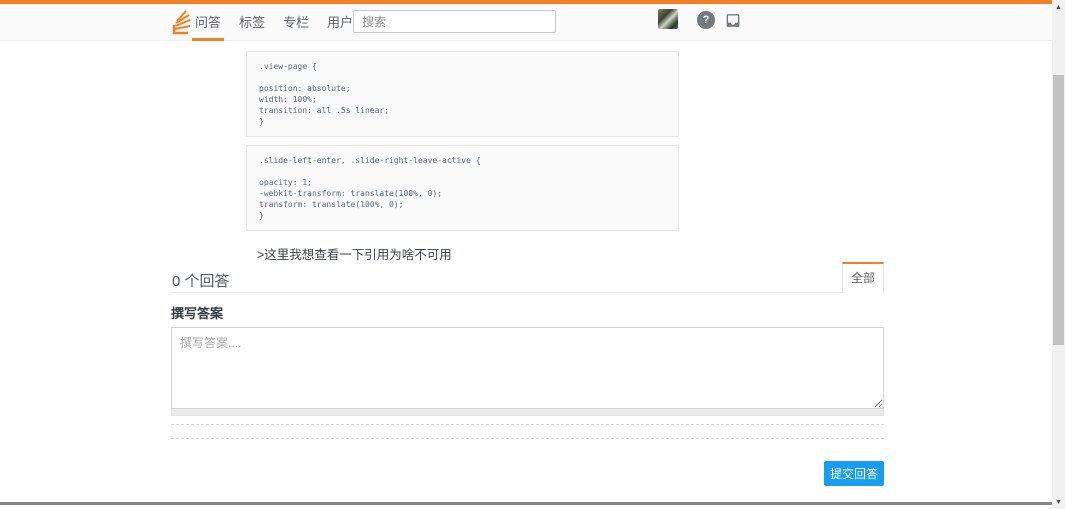 This screenshot has height=509, width=1065. I want to click on answer-textarea, so click(527, 368).